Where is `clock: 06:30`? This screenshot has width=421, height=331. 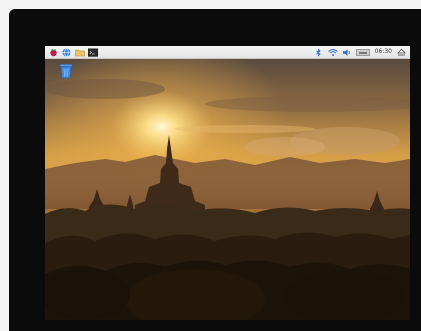 clock: 06:30 is located at coordinates (383, 52).